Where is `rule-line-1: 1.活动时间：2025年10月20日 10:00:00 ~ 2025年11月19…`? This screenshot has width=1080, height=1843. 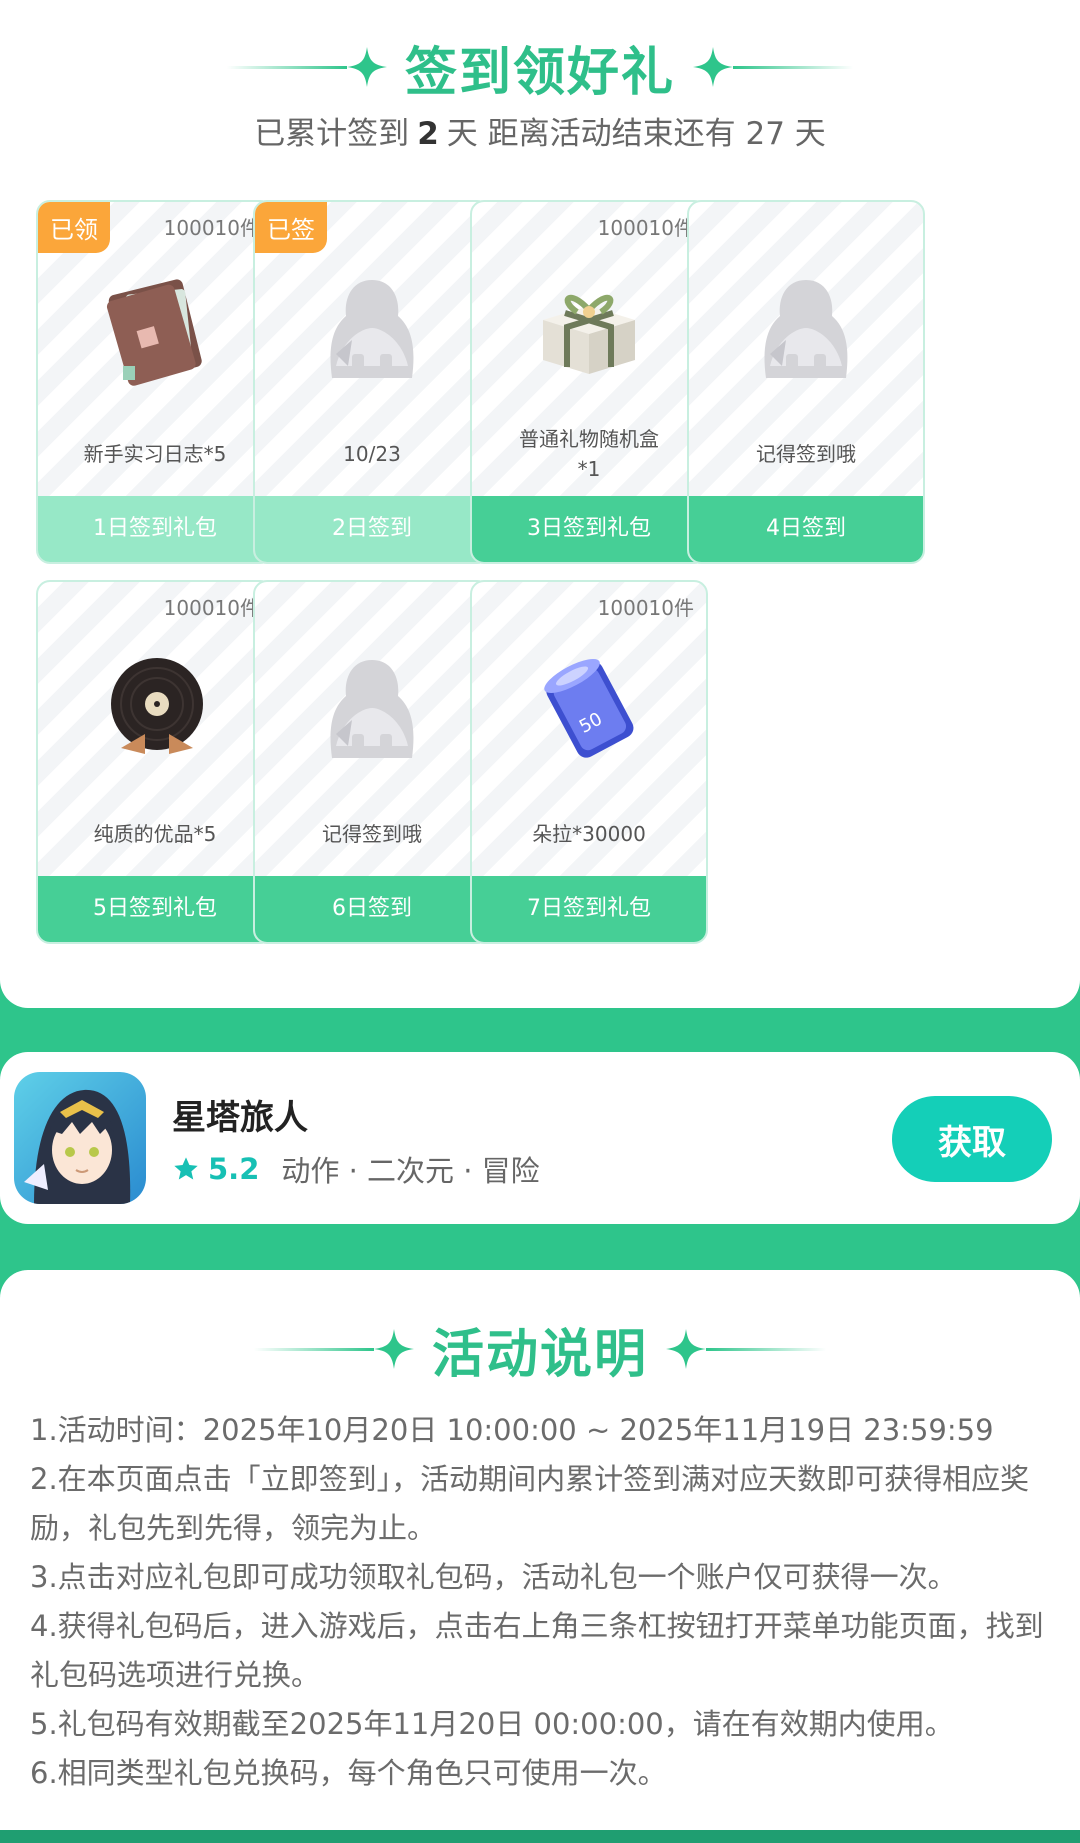 rule-line-1: 1.活动时间：2025年10月20日 10:00:00 ~ 2025年11月19… is located at coordinates (512, 1430).